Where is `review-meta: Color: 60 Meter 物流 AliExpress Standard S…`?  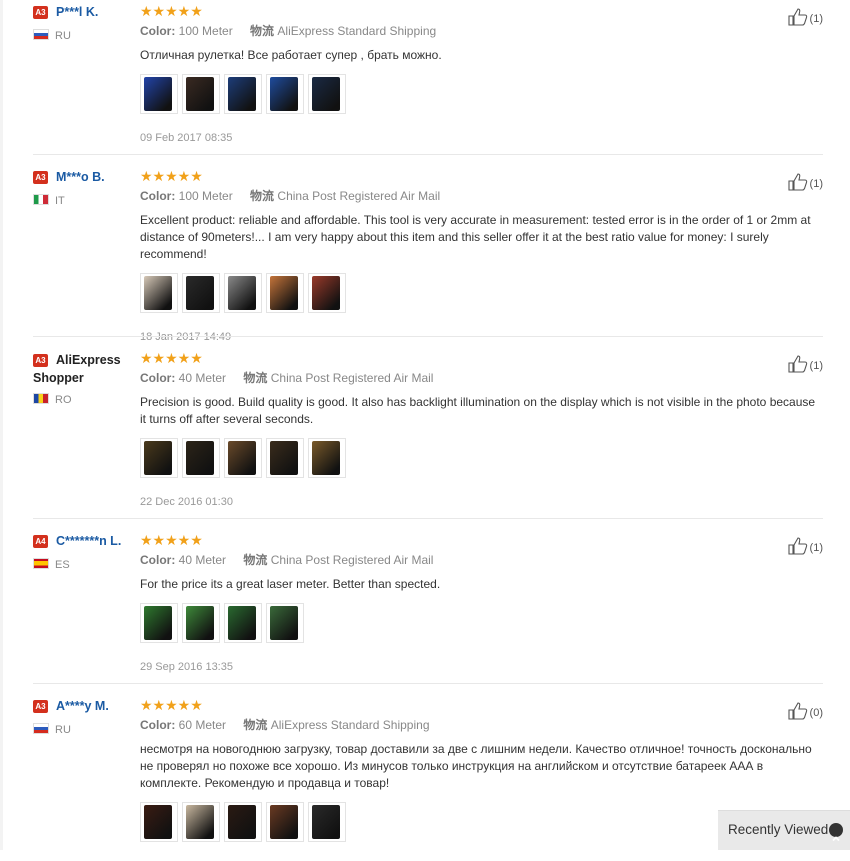
review-meta: Color: 60 Meter 物流 AliExpress Standard S… is located at coordinates (285, 725).